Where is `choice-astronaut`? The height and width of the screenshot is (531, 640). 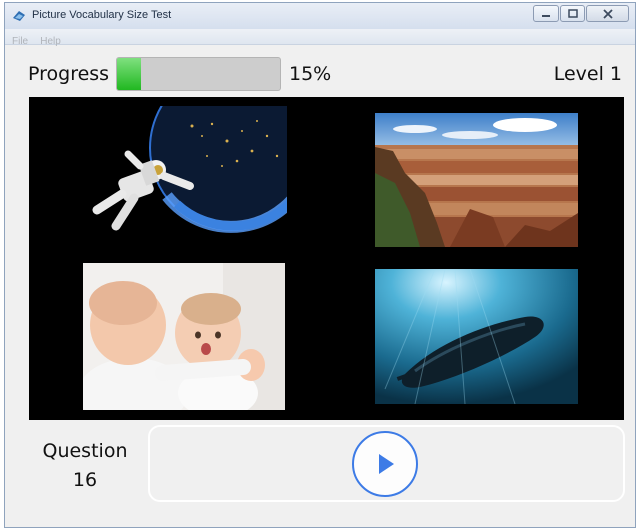
choice-astronaut is located at coordinates (184, 171).